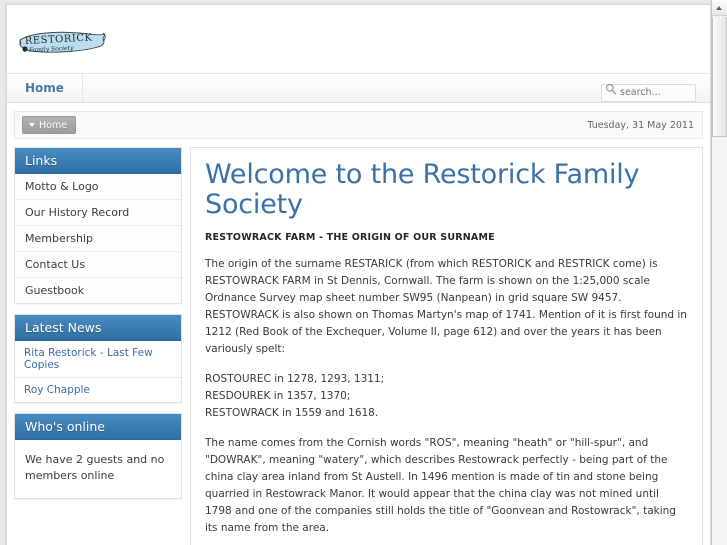 Image resolution: width=727 pixels, height=545 pixels. I want to click on nav-item-home: Home, so click(45, 88).